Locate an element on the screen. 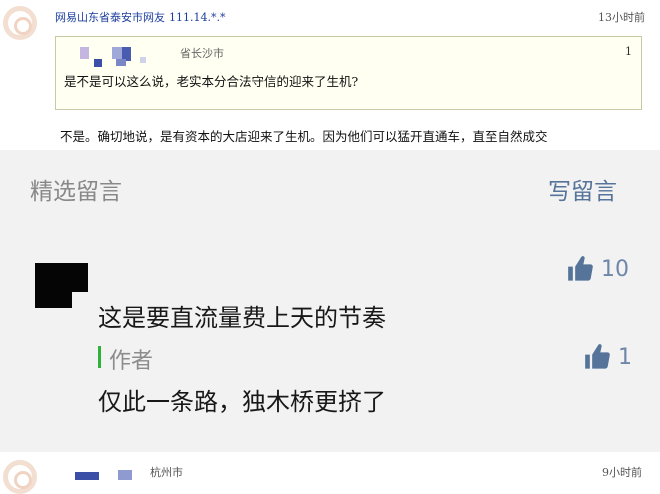  author-indicator is located at coordinates (99, 357).